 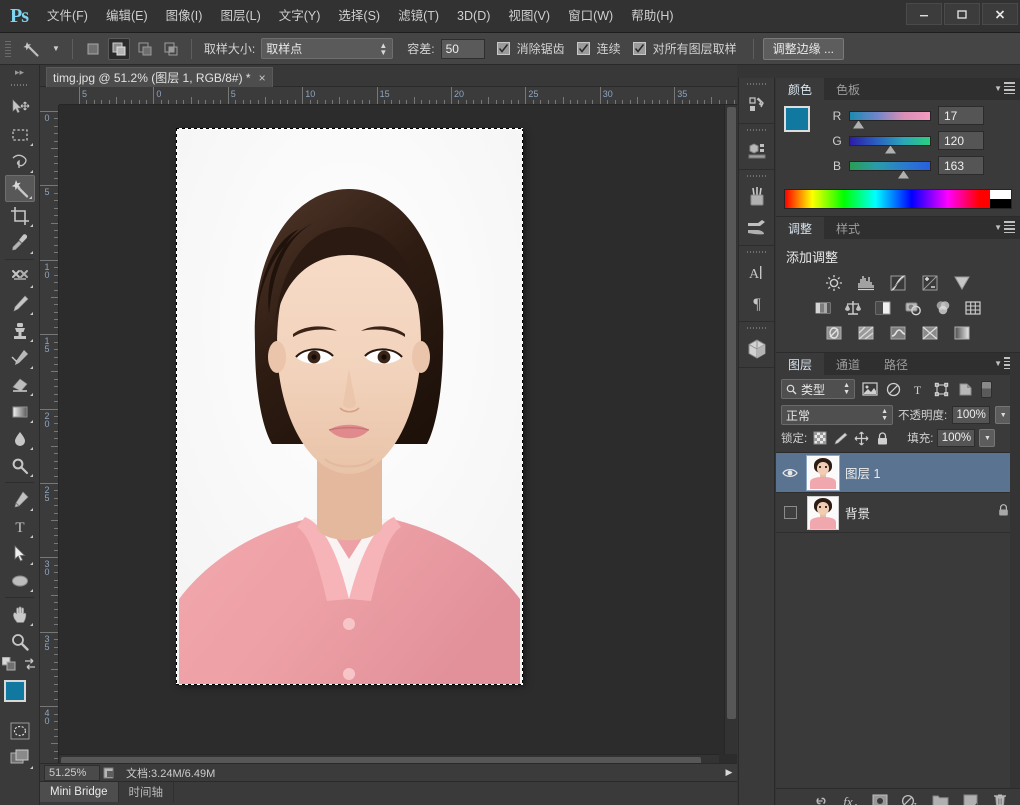 What do you see at coordinates (941, 389) in the screenshot?
I see `filter-shape-icon` at bounding box center [941, 389].